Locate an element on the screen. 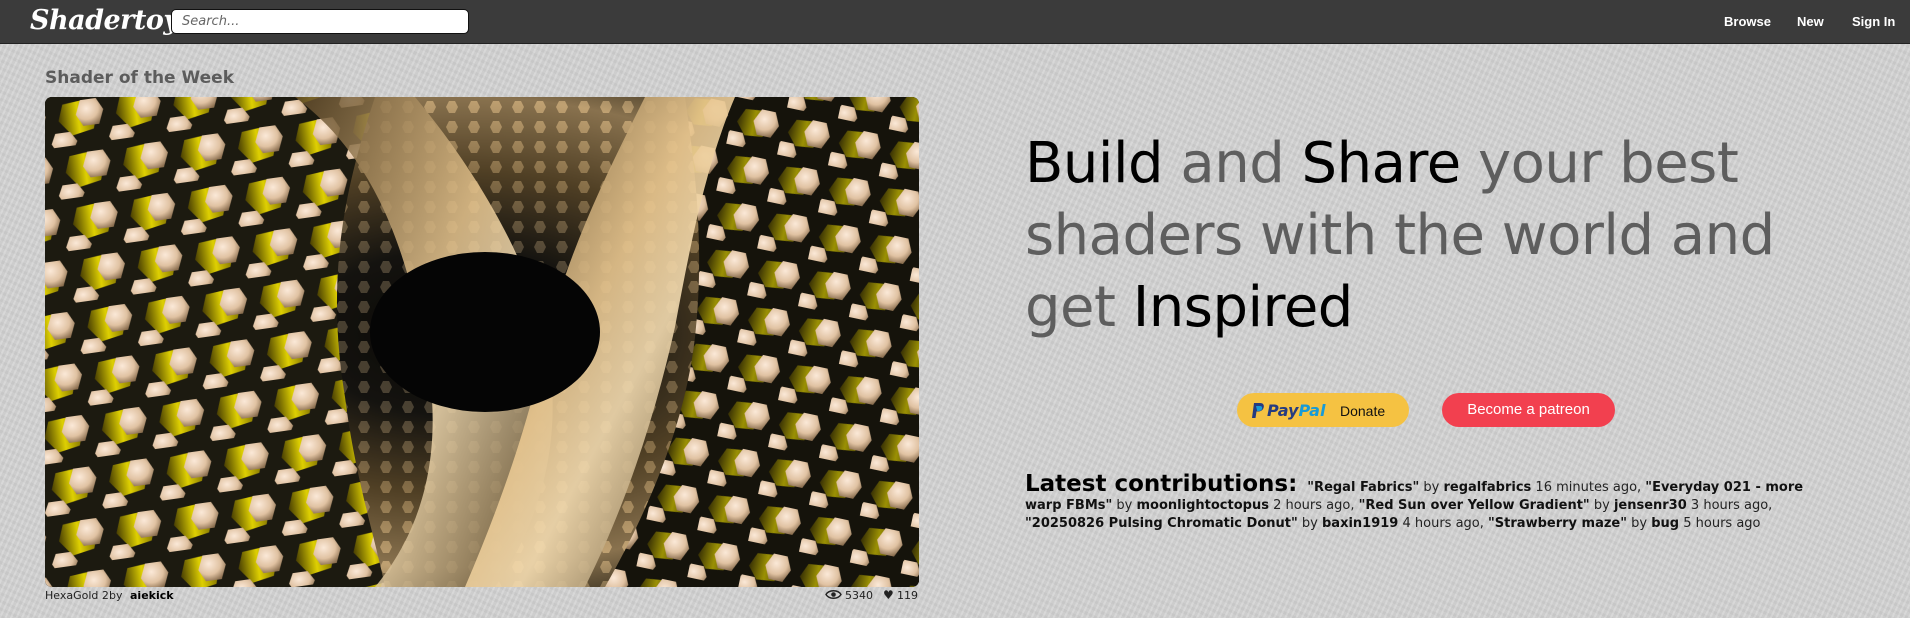 This screenshot has height=618, width=1910. search-input is located at coordinates (320, 21).